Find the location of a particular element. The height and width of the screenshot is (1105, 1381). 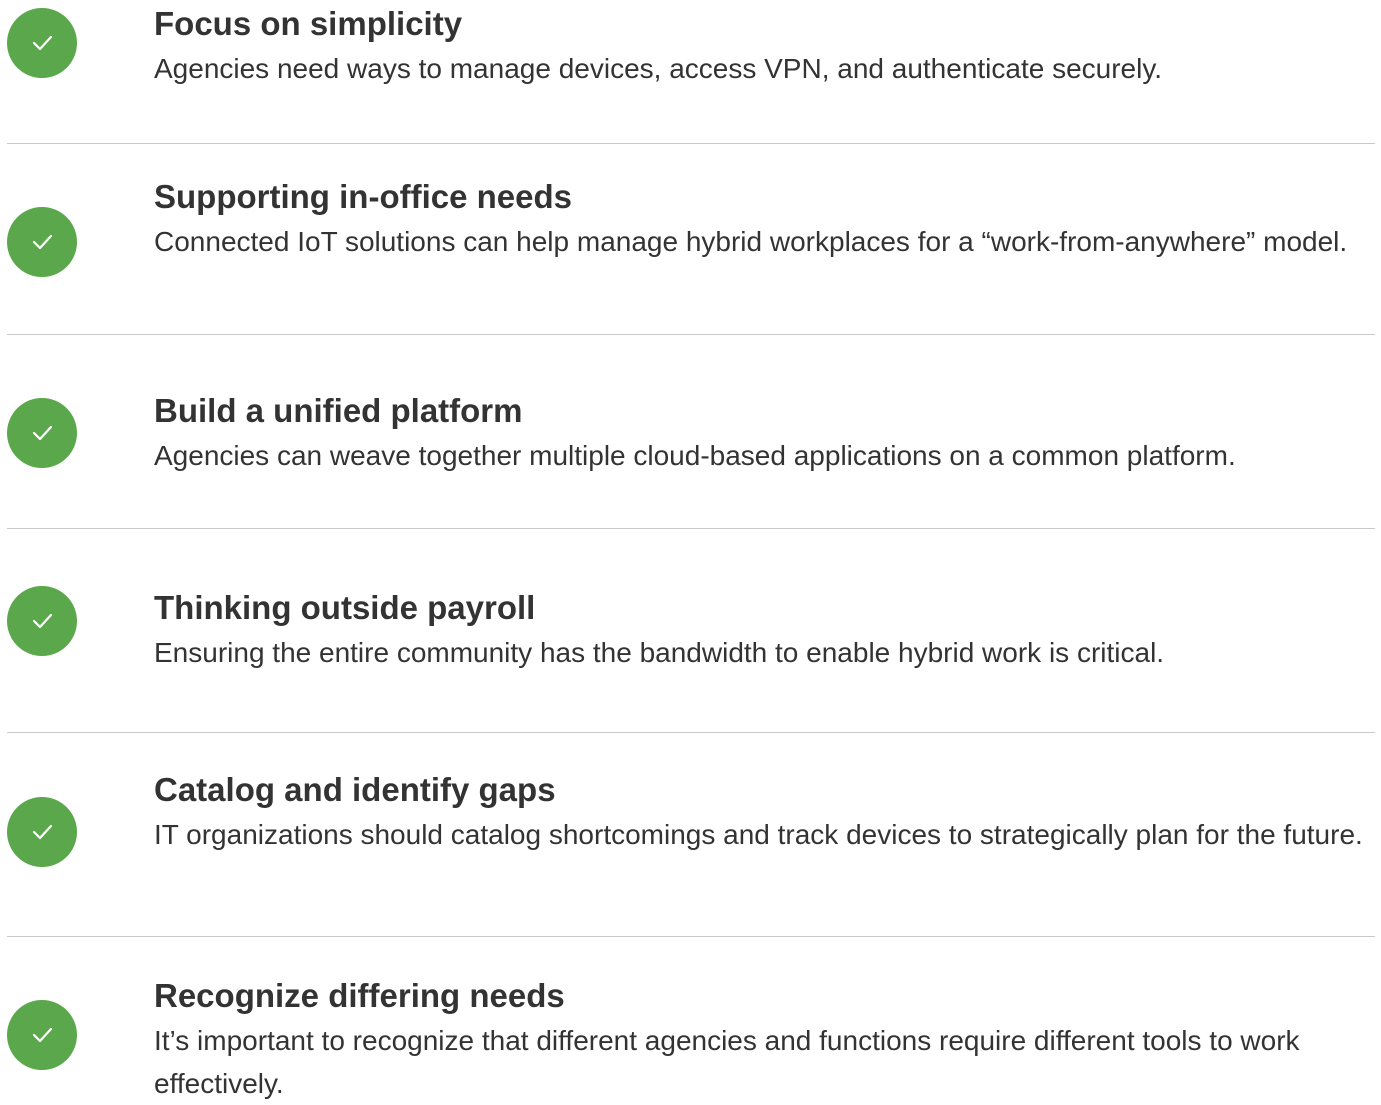

item-title: Thinking outside payroll is located at coordinates (345, 607).